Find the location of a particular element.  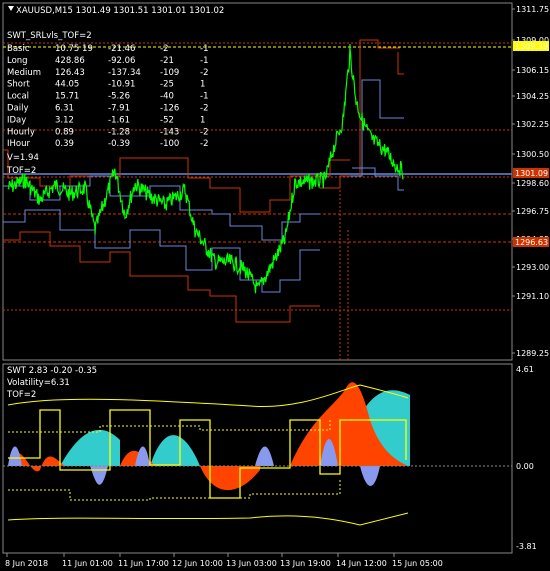

stats-cell-a: 15.71 is located at coordinates (67, 97).